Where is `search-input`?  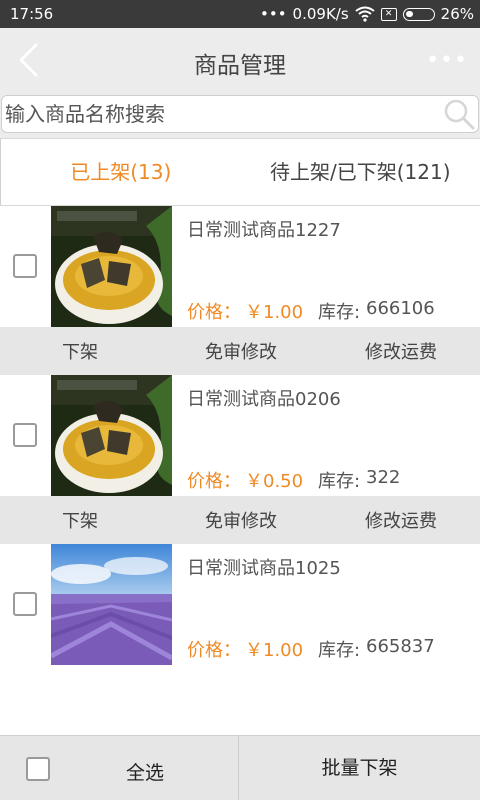
search-input is located at coordinates (220, 114).